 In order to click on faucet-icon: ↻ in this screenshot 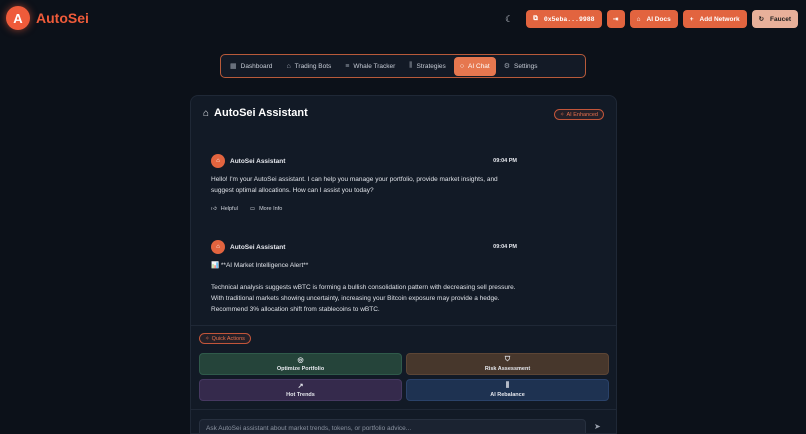, I will do `click(761, 19)`.